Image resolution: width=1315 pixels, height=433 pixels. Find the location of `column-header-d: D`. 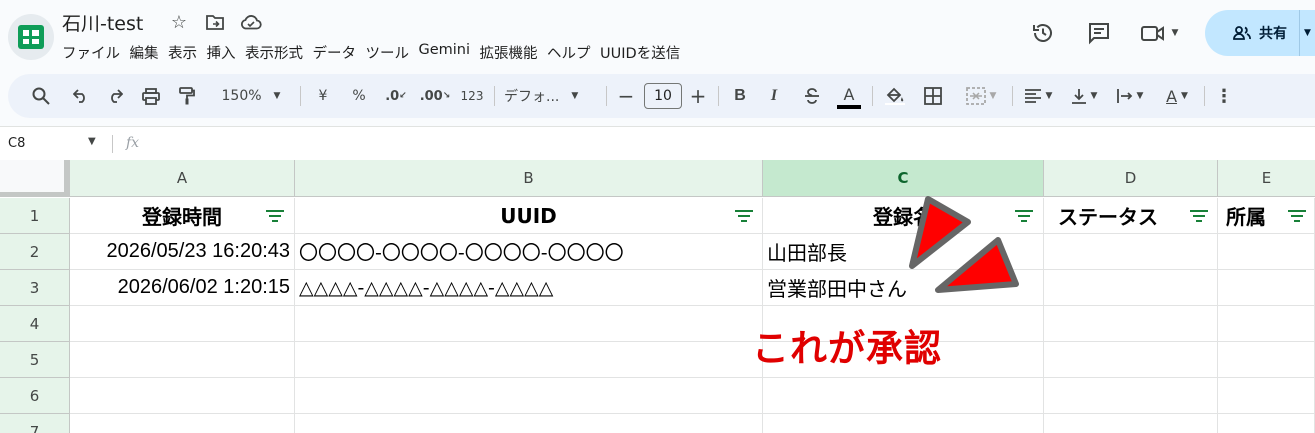

column-header-d: D is located at coordinates (1131, 178).